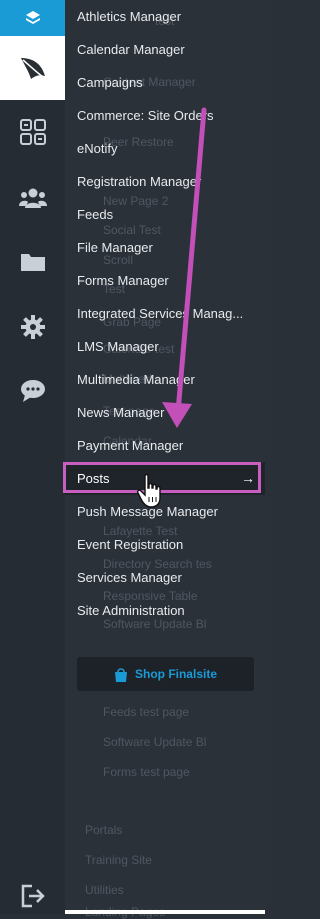  Describe the element at coordinates (149, 490) in the screenshot. I see `hand-pointer-cursor-icon` at that location.